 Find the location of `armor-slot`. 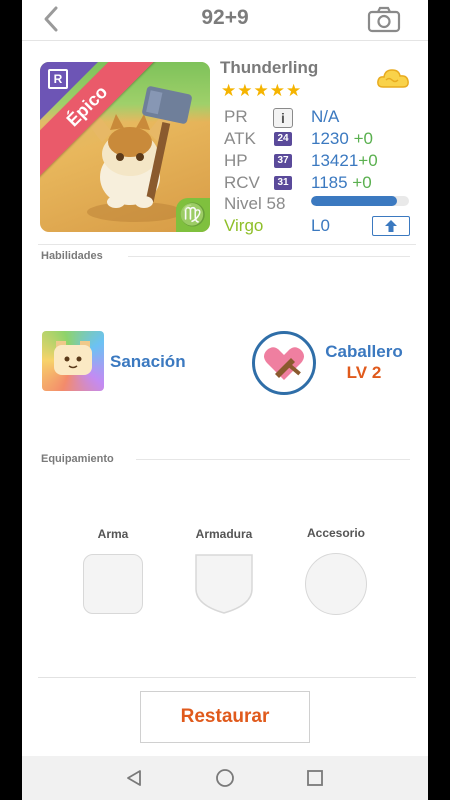

armor-slot is located at coordinates (224, 584).